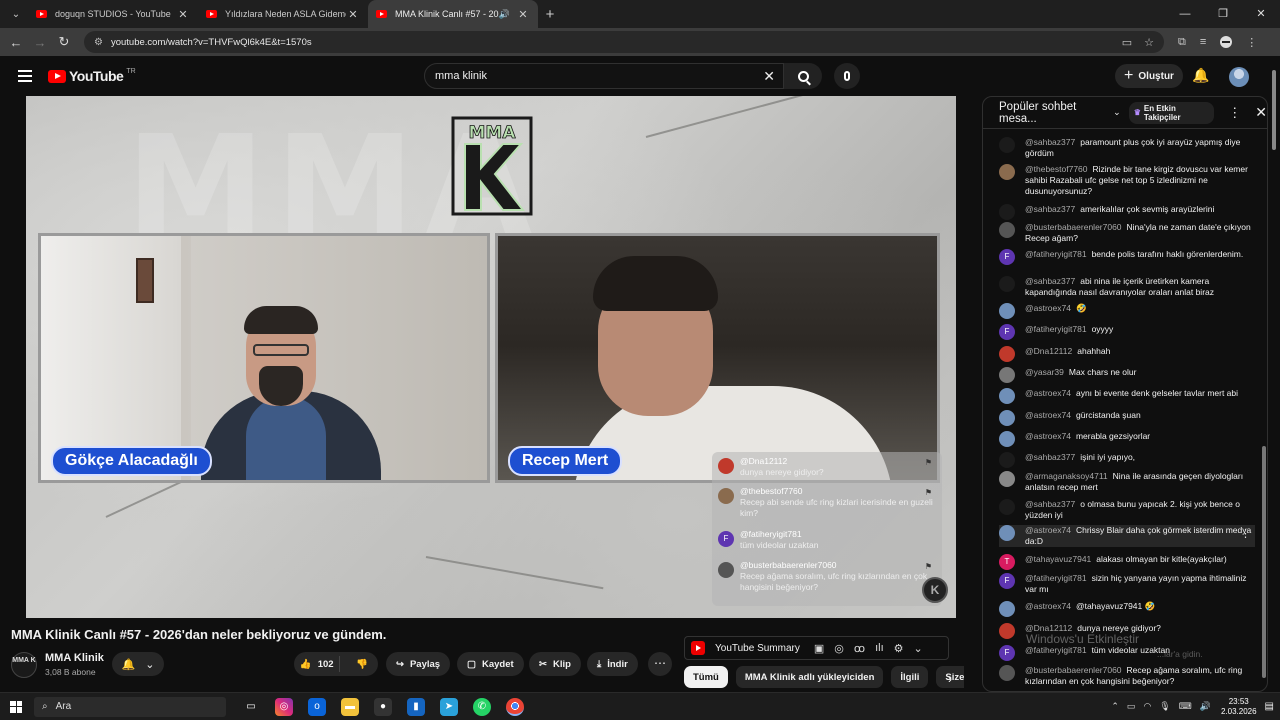 The width and height of the screenshot is (1280, 720). What do you see at coordinates (910, 677) in the screenshot?
I see `chip-related: İlgili` at bounding box center [910, 677].